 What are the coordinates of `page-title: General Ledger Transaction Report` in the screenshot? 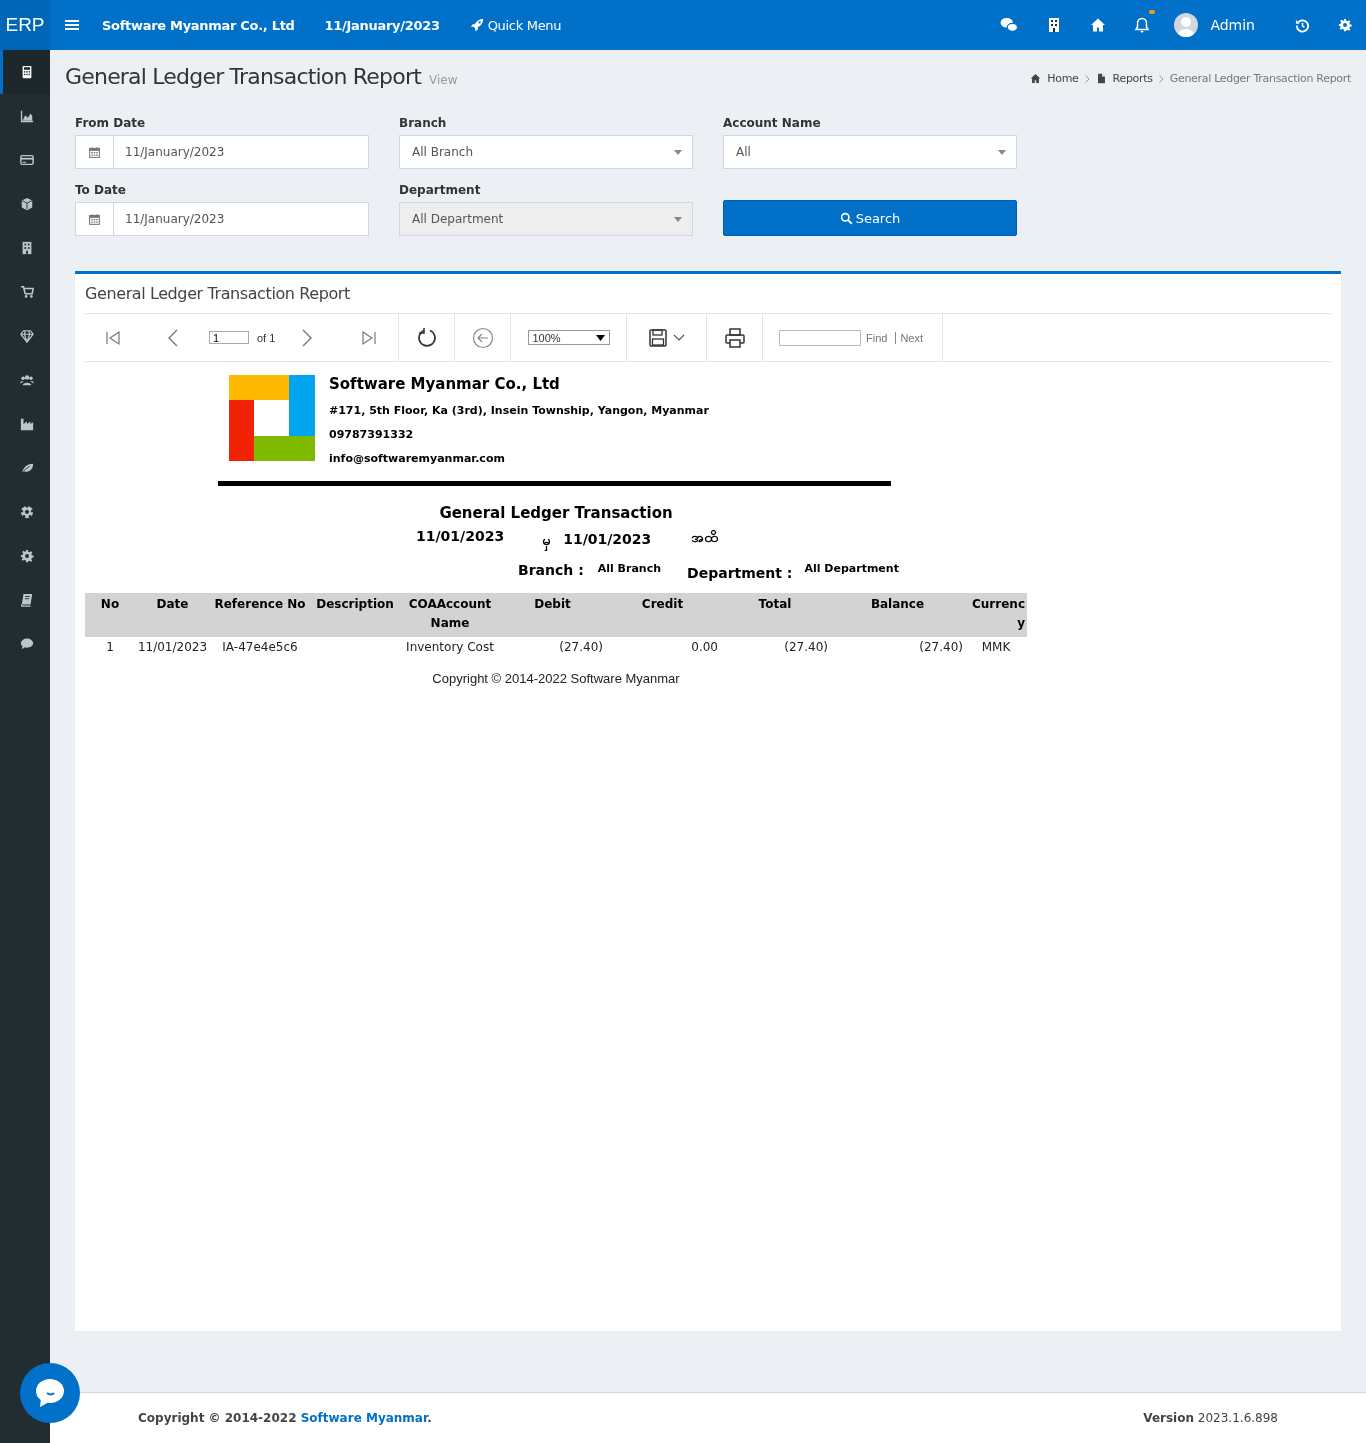 It's located at (243, 76).